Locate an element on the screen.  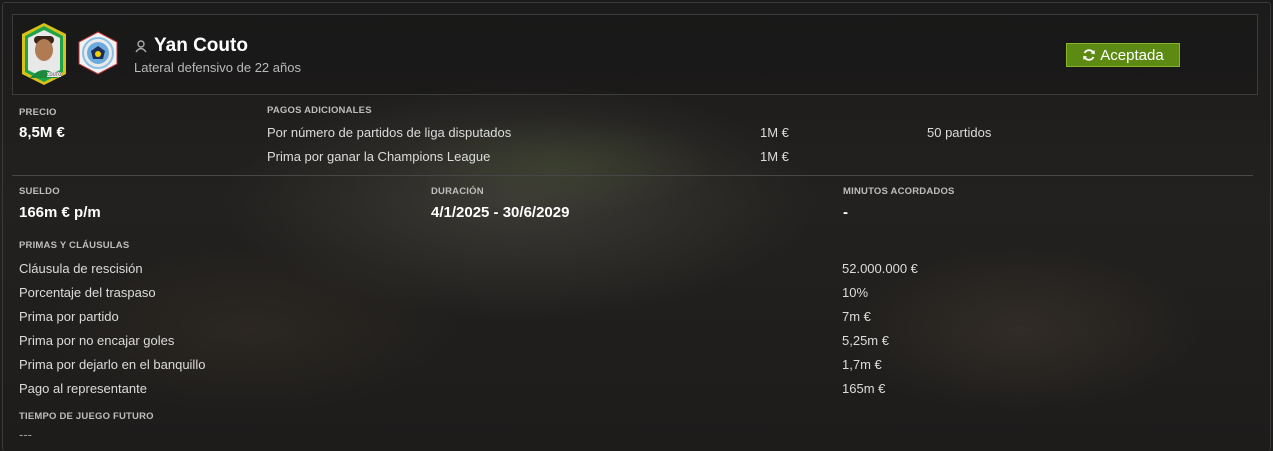
price-label: PRECIO is located at coordinates (38, 112).